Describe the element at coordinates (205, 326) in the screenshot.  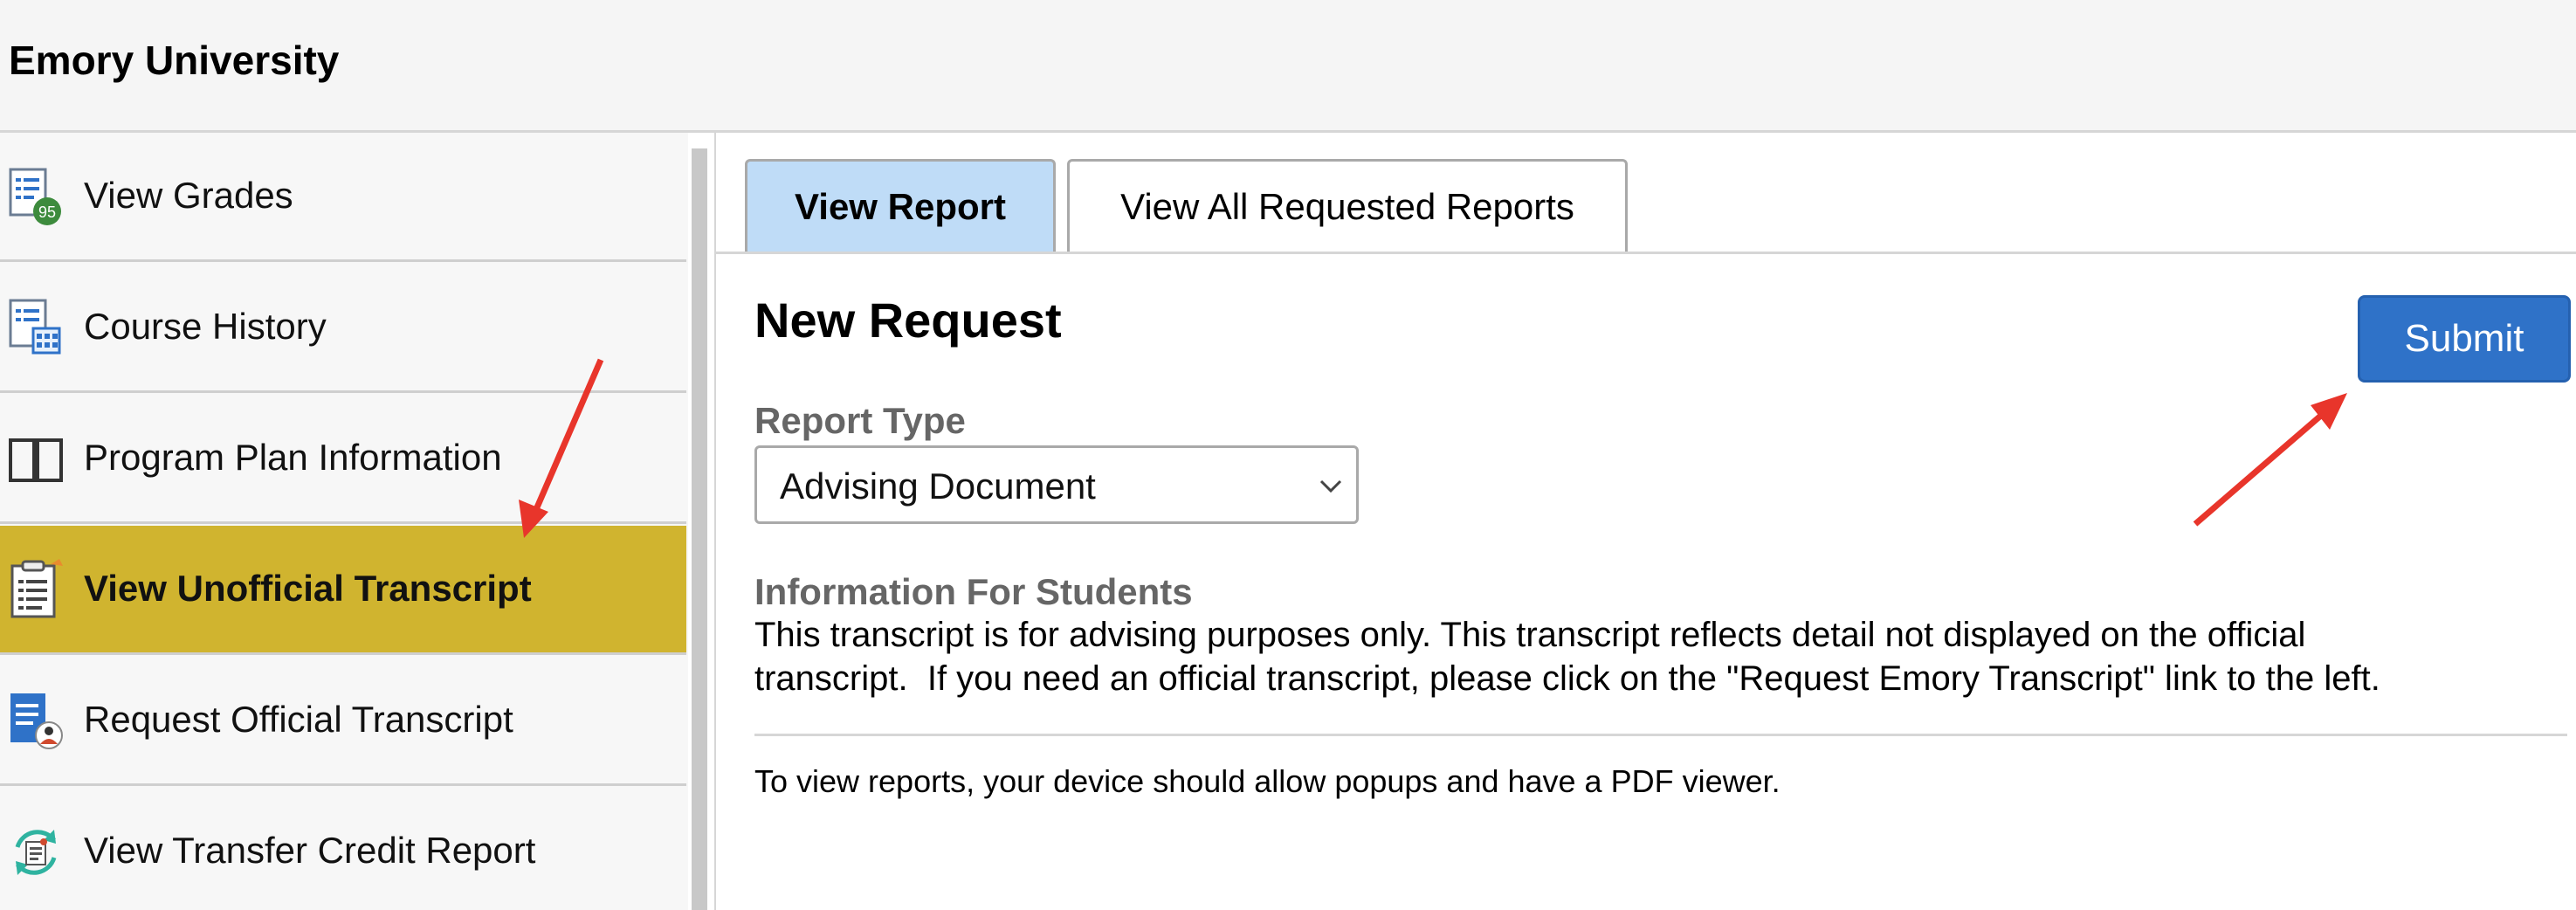
I see `sidebar-item-label: Course History` at that location.